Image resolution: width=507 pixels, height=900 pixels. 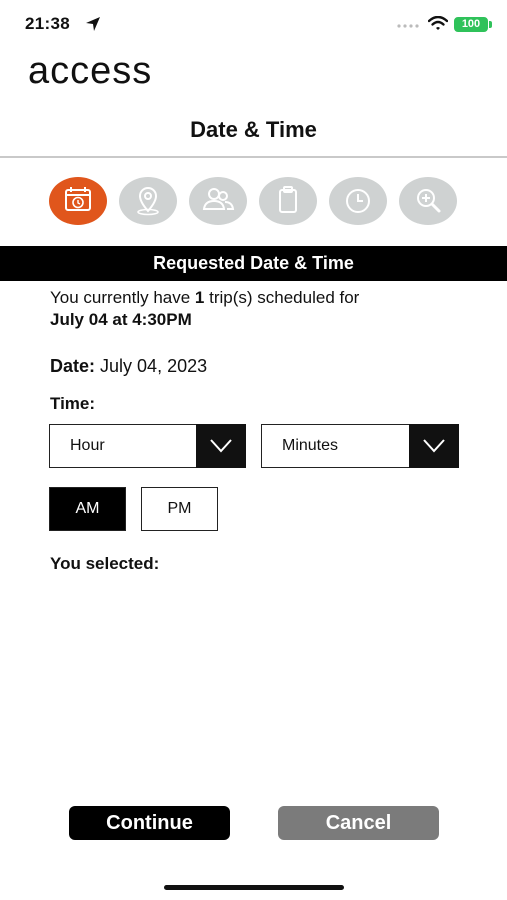 I want to click on minutes-dropdown-button, so click(x=434, y=446).